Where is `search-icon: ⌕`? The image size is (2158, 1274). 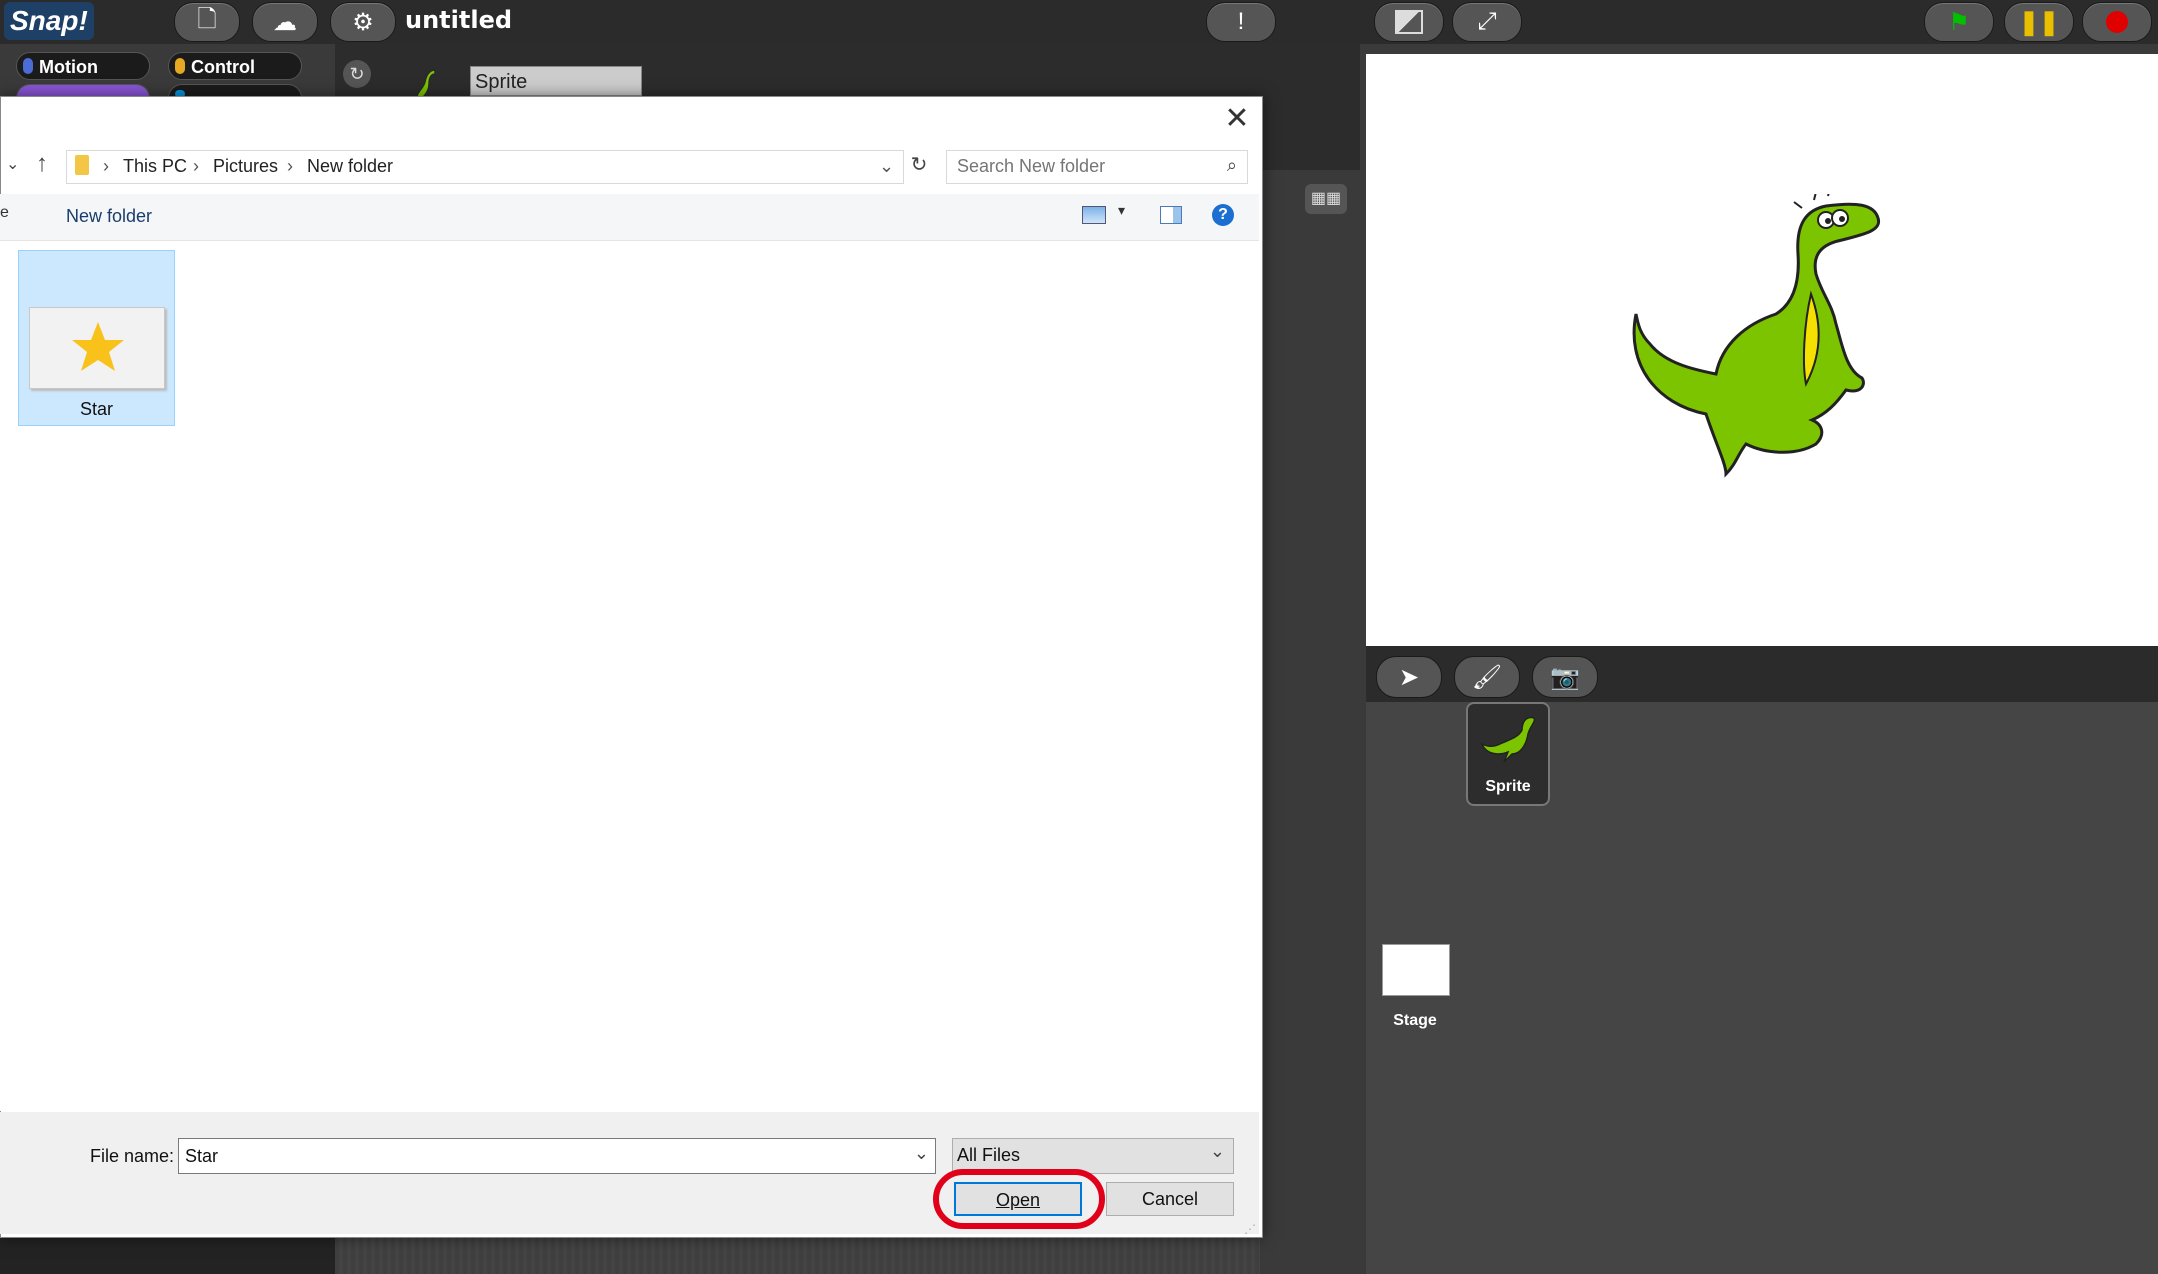 search-icon: ⌕ is located at coordinates (1231, 165).